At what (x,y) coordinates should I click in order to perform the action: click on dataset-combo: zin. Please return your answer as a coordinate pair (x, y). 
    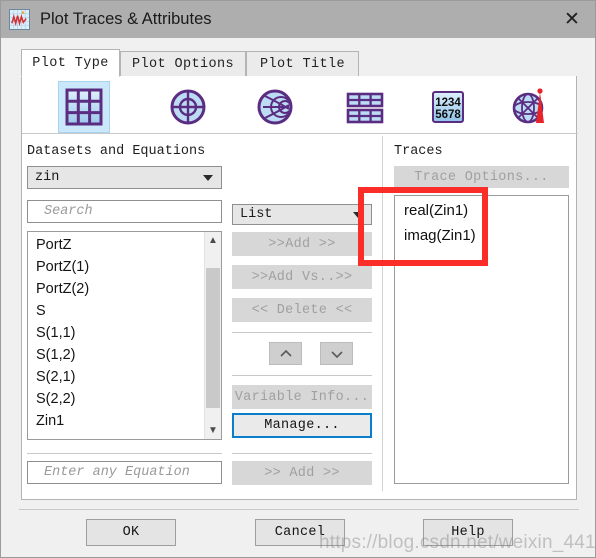
    Looking at the image, I should click on (124, 177).